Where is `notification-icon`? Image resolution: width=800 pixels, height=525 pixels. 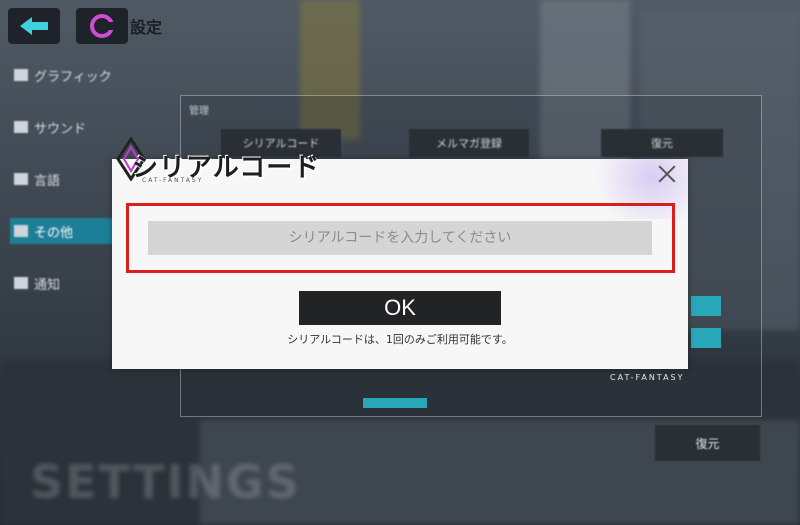
notification-icon is located at coordinates (21, 283).